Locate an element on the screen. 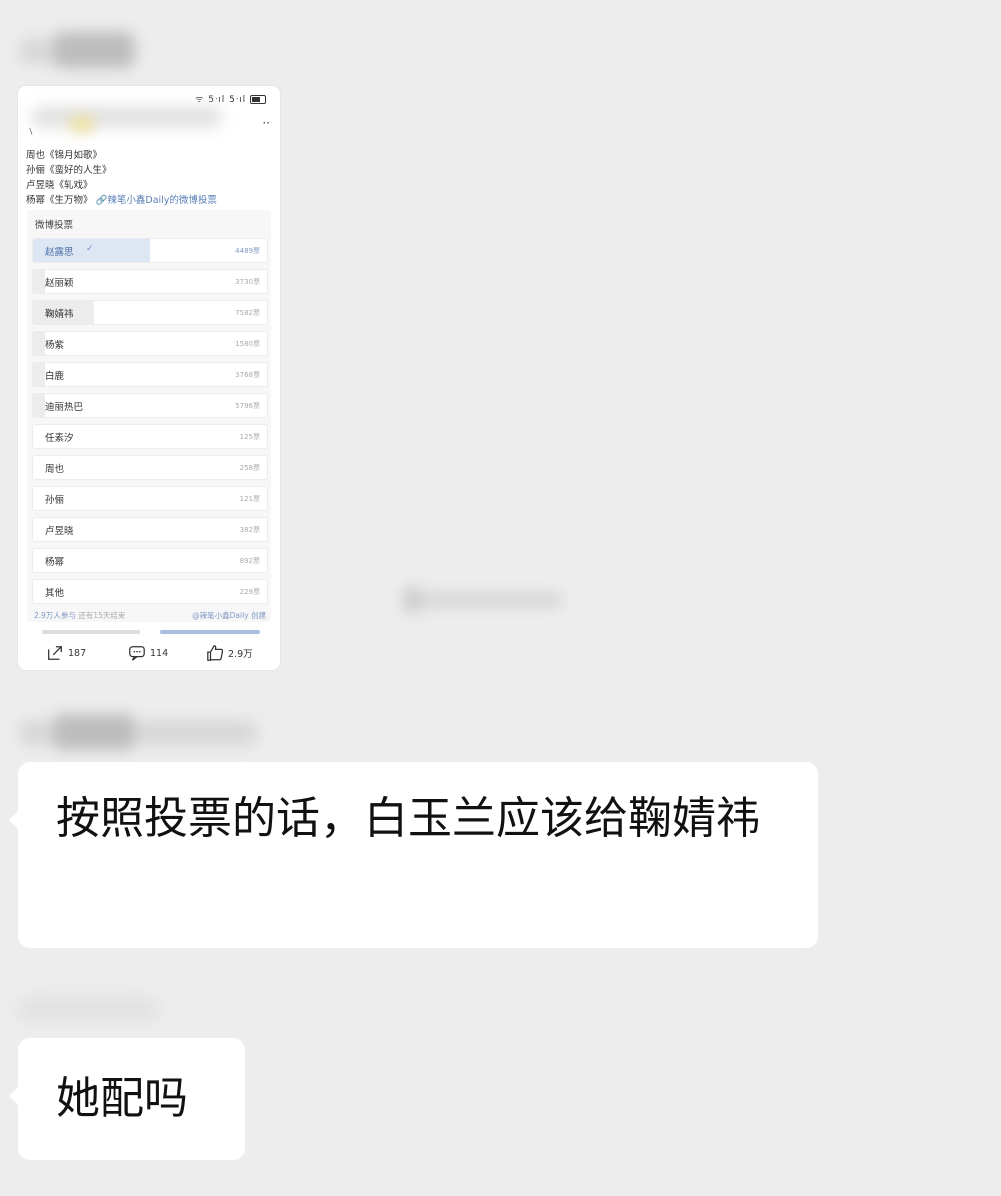  poll-option-label: 其他 is located at coordinates (55, 593).